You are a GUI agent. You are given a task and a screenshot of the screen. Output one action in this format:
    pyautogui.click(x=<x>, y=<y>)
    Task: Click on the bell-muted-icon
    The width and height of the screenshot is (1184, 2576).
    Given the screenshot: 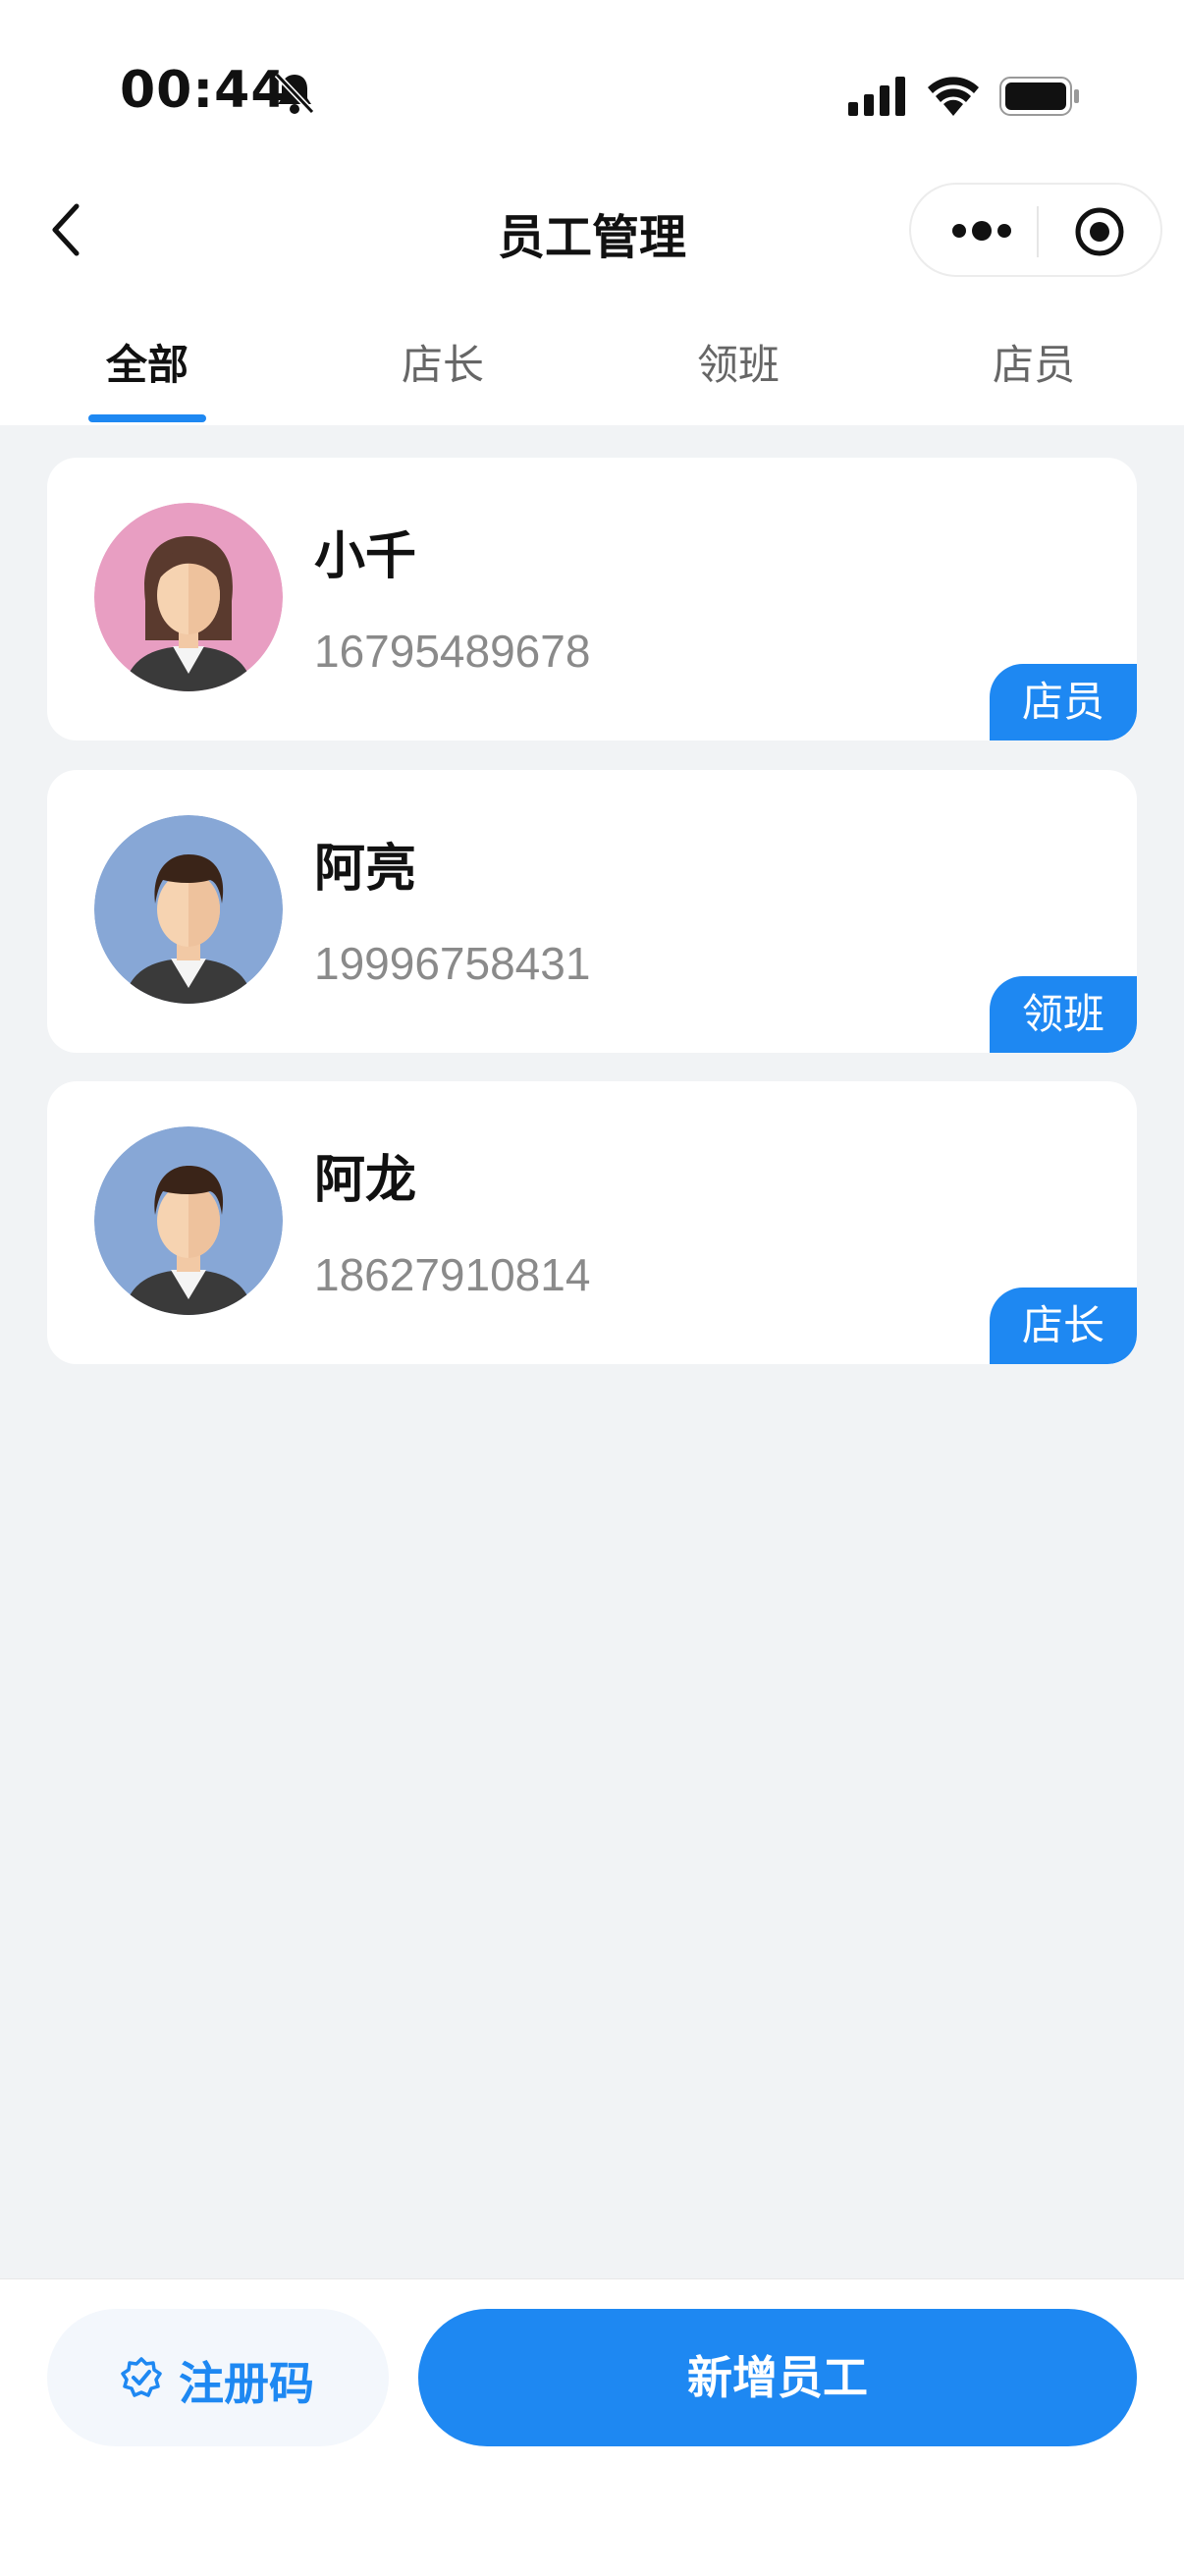 What is the action you would take?
    pyautogui.click(x=294, y=93)
    